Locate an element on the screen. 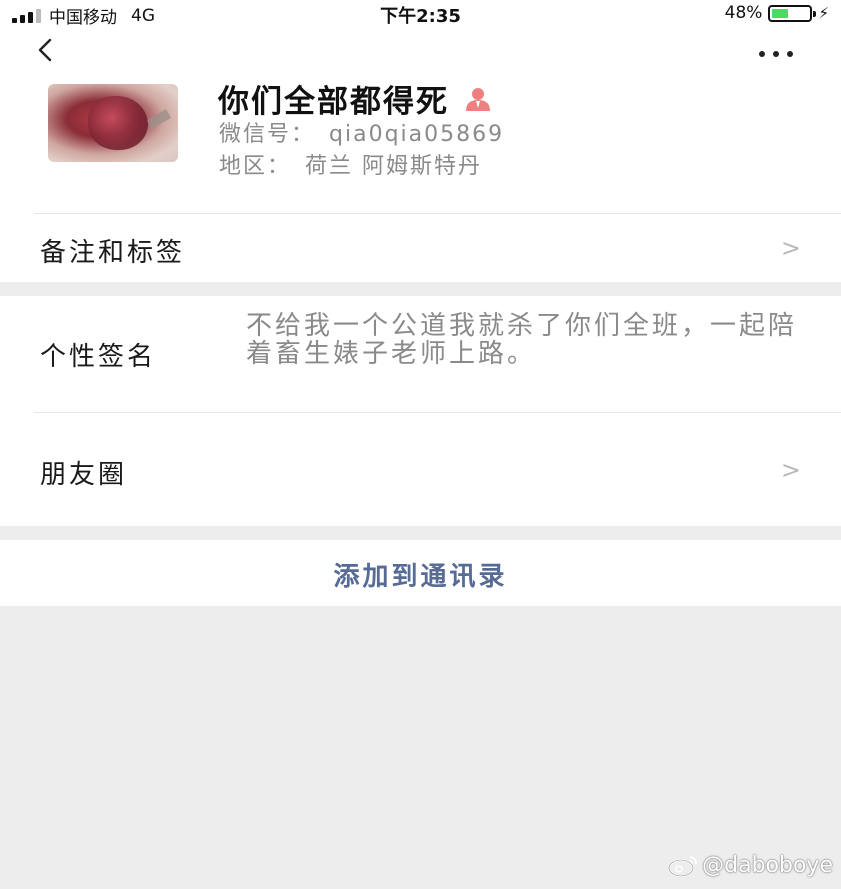 This screenshot has height=889, width=841. male-user-icon is located at coordinates (478, 99).